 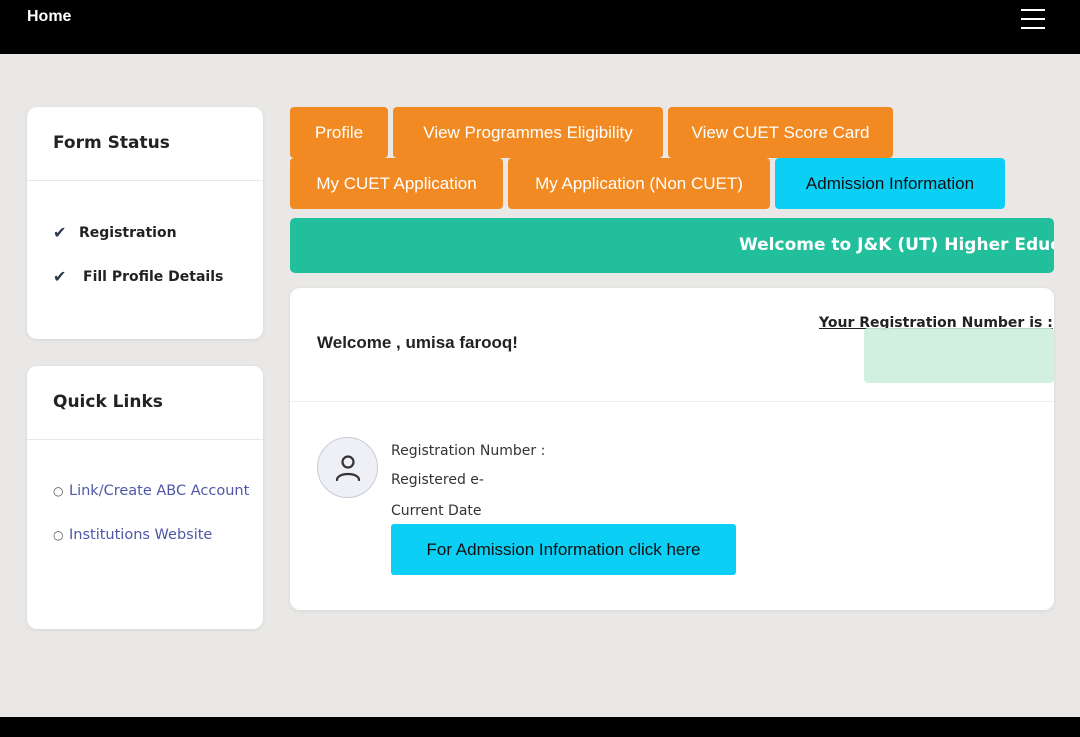 What do you see at coordinates (959, 355) in the screenshot?
I see `registration-number-highlight` at bounding box center [959, 355].